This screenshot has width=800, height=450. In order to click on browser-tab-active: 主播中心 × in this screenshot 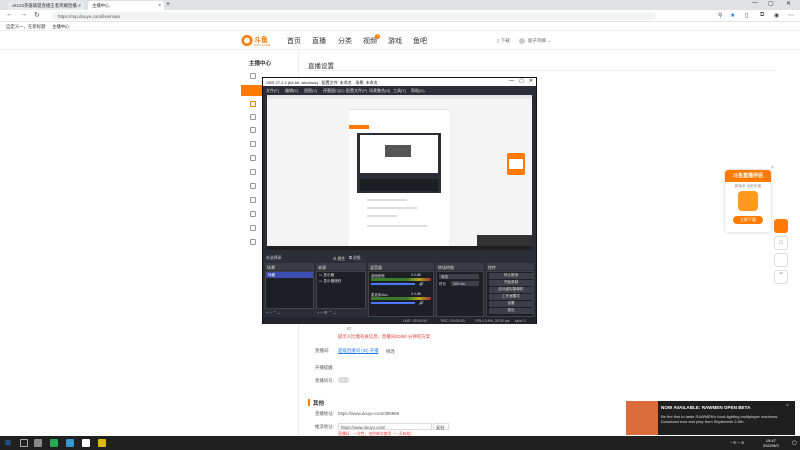, I will do `click(126, 5)`.